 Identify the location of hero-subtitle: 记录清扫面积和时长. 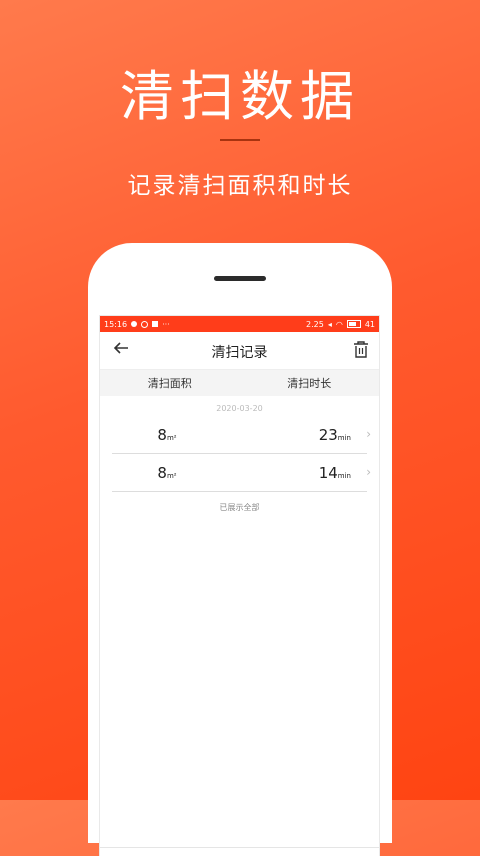
(240, 186).